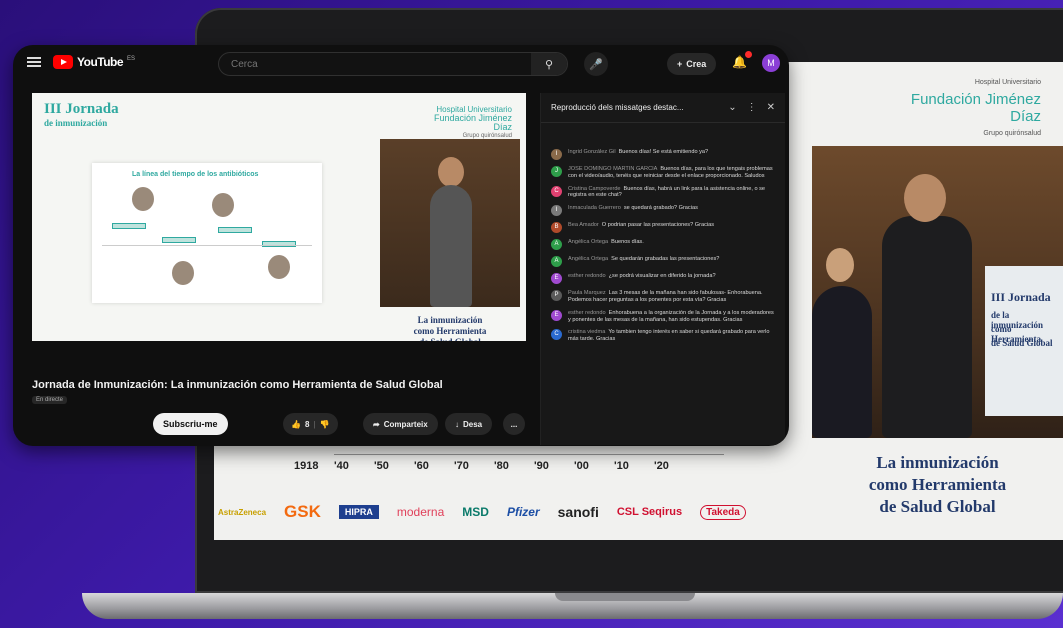  What do you see at coordinates (375, 64) in the screenshot?
I see `search-input` at bounding box center [375, 64].